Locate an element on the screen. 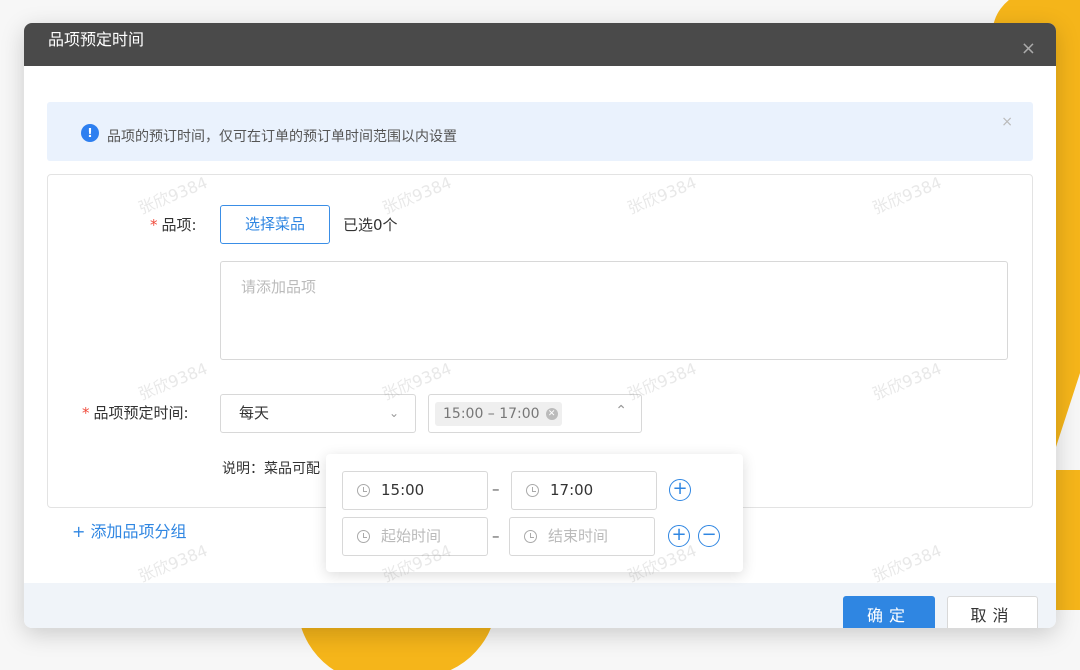 The width and height of the screenshot is (1080, 670). selected-count: 已选0个 is located at coordinates (370, 225).